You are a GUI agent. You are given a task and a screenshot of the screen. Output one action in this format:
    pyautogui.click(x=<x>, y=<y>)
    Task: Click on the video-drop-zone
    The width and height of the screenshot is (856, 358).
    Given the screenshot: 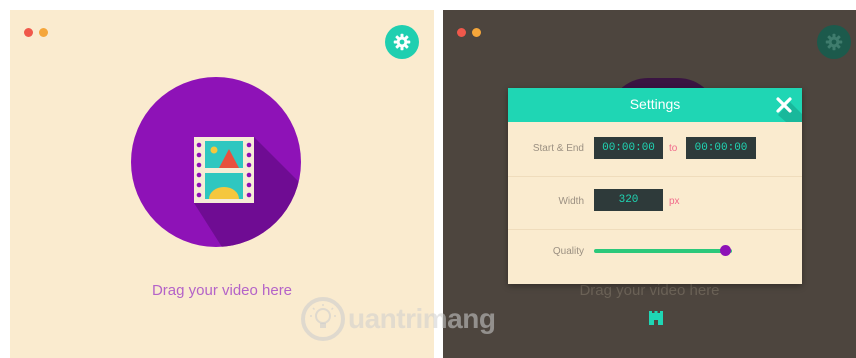 What is the action you would take?
    pyautogui.click(x=216, y=162)
    